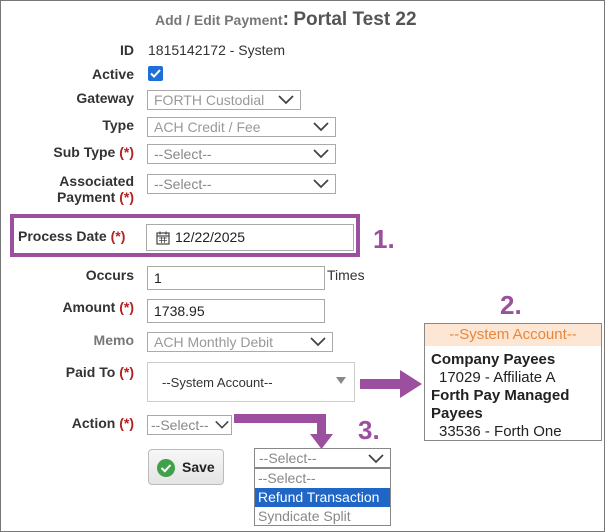 The width and height of the screenshot is (605, 532). What do you see at coordinates (166, 468) in the screenshot?
I see `checkmark-circle-icon` at bounding box center [166, 468].